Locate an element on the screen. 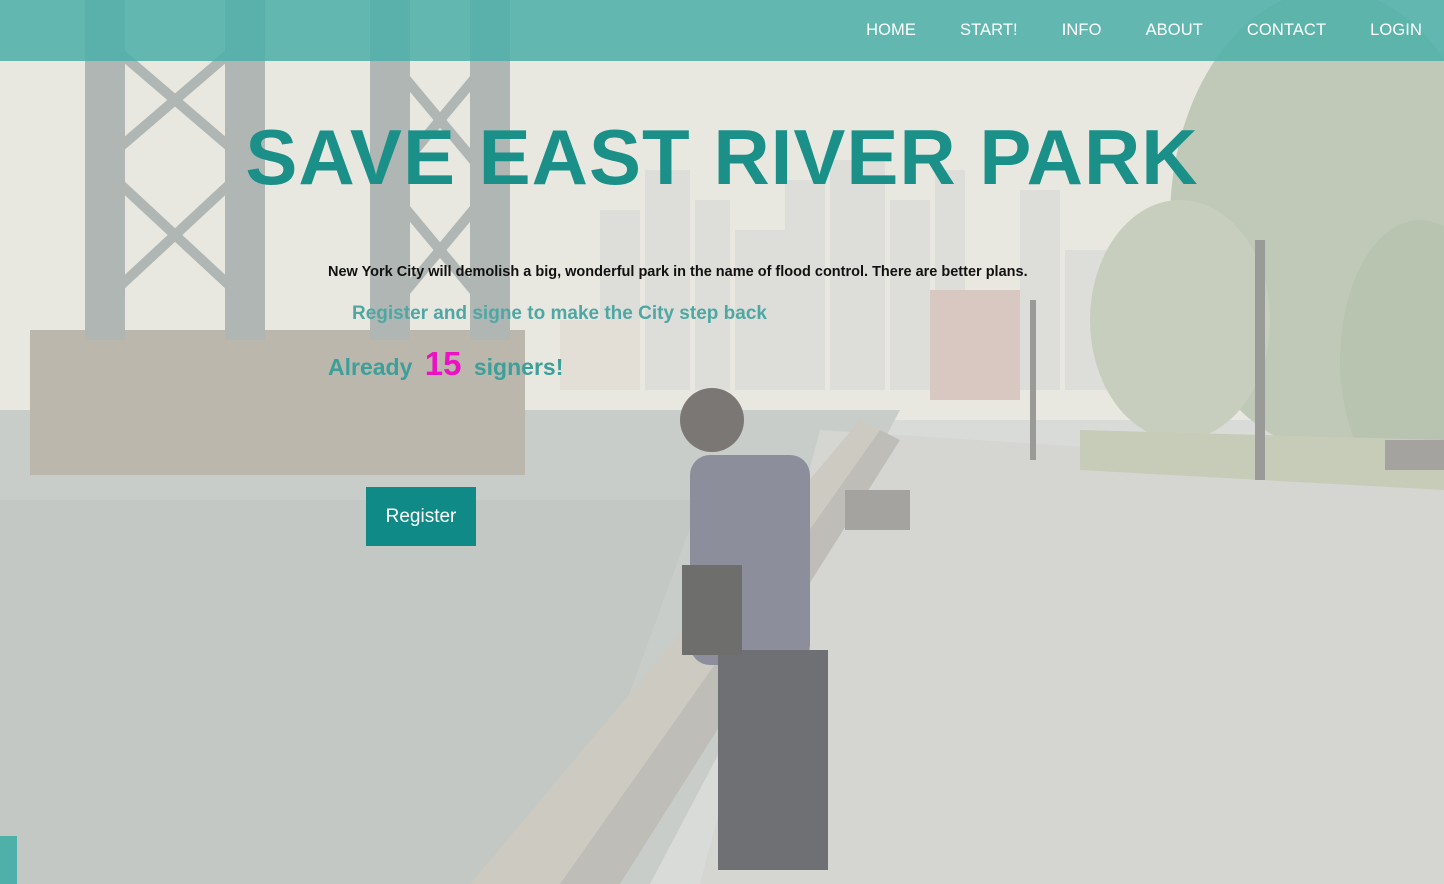 The image size is (1444, 884). signers-count: 15 is located at coordinates (443, 363).